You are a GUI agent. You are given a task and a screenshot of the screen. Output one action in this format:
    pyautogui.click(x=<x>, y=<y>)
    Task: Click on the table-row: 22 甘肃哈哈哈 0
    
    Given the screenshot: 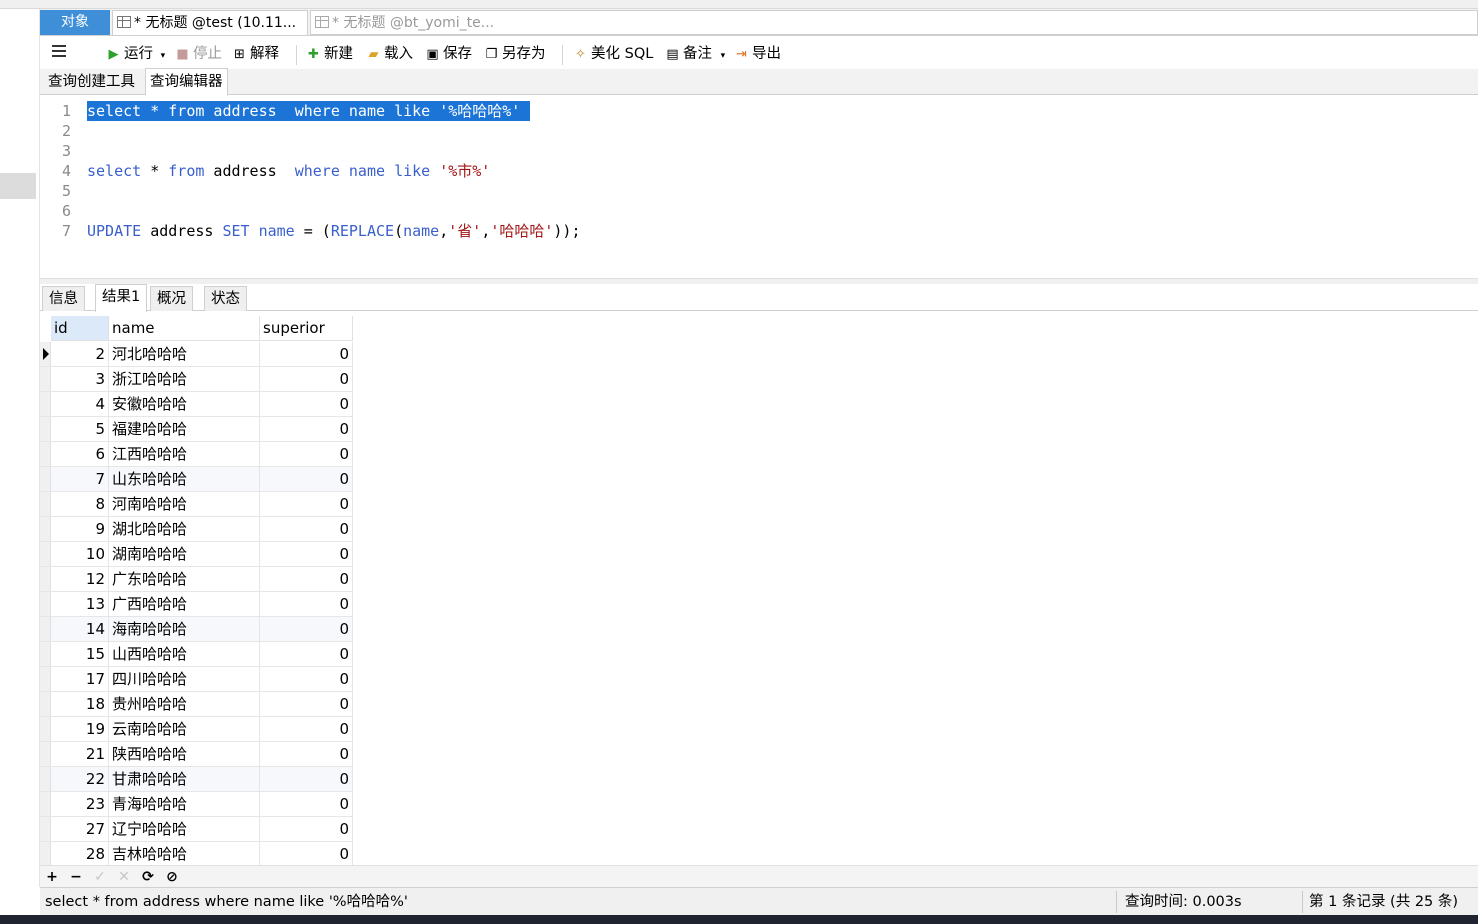 What is the action you would take?
    pyautogui.click(x=196, y=779)
    